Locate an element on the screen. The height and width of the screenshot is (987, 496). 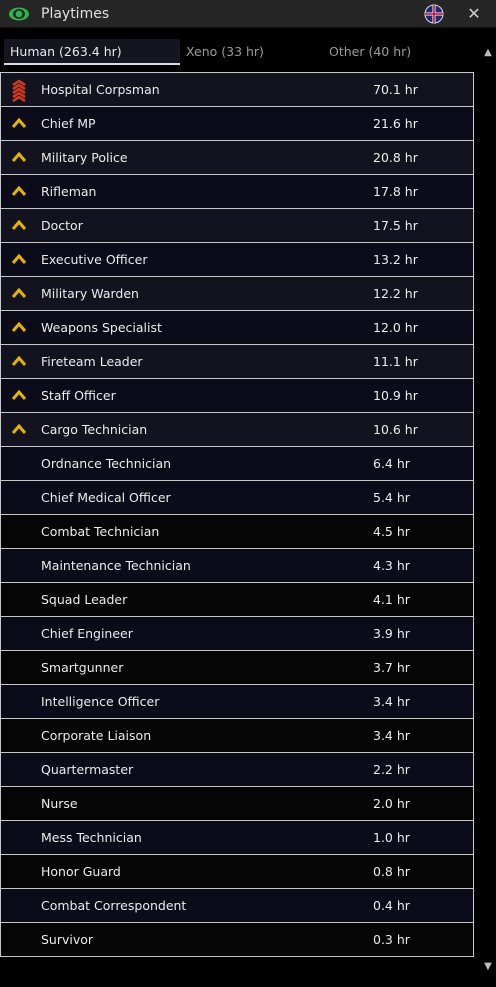
tab-human: Human (263.4 hr) is located at coordinates (92, 52).